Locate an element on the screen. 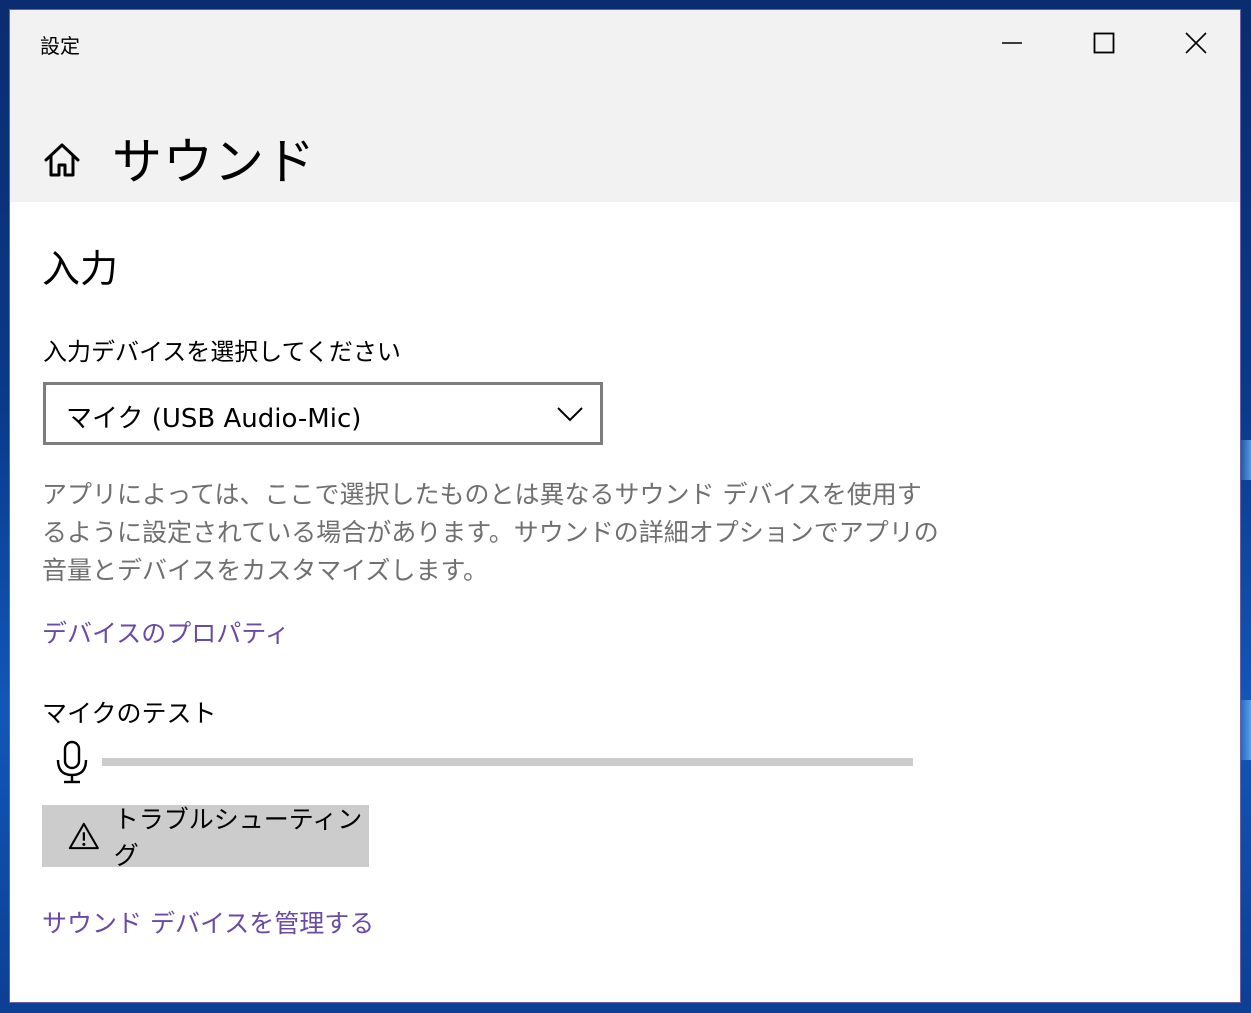  minimize-button is located at coordinates (1012, 43).